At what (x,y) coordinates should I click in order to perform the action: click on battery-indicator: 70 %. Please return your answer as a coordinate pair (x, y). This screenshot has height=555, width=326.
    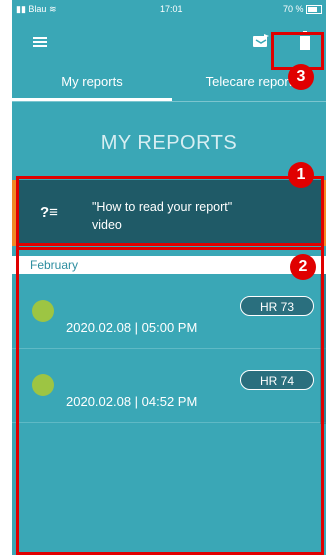
    Looking at the image, I should click on (302, 9).